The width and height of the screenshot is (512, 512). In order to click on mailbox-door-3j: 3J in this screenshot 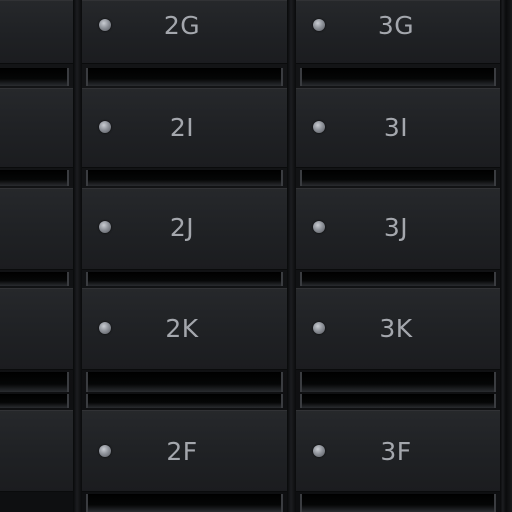, I will do `click(398, 229)`.